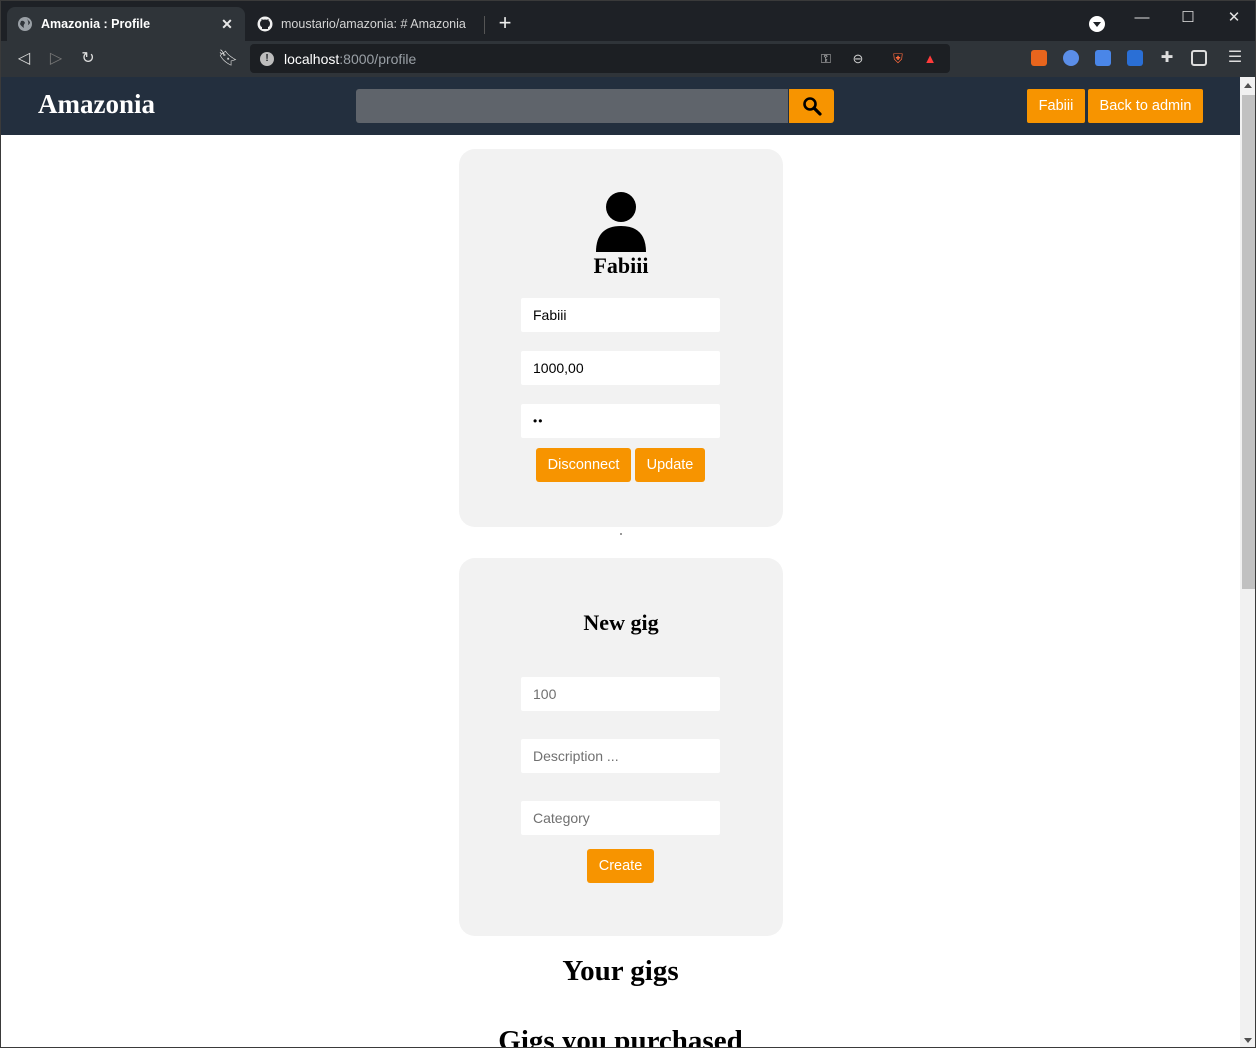 Image resolution: width=1256 pixels, height=1048 pixels. What do you see at coordinates (88, 59) in the screenshot?
I see `reload-icon: ↻` at bounding box center [88, 59].